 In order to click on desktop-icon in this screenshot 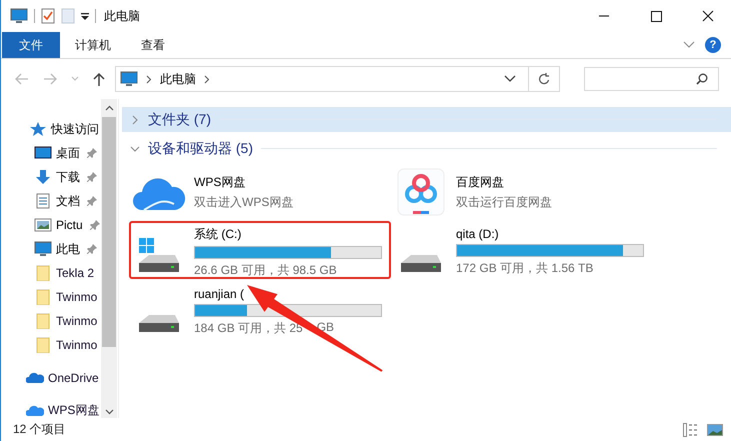, I will do `click(43, 153)`.